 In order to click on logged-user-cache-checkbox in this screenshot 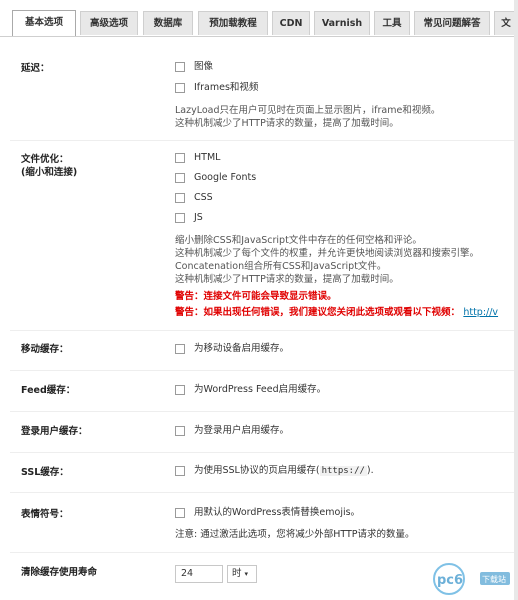, I will do `click(180, 431)`.